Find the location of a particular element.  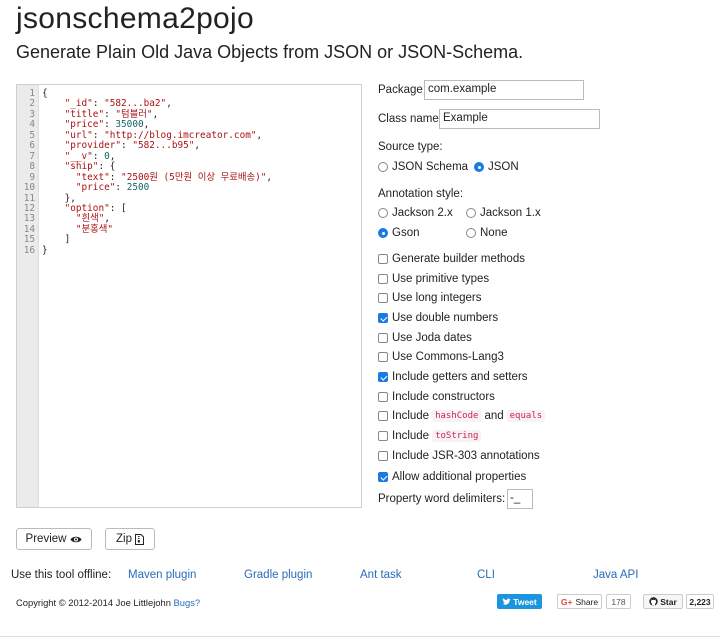

tostring-checkbox: Include toString is located at coordinates (431, 436).